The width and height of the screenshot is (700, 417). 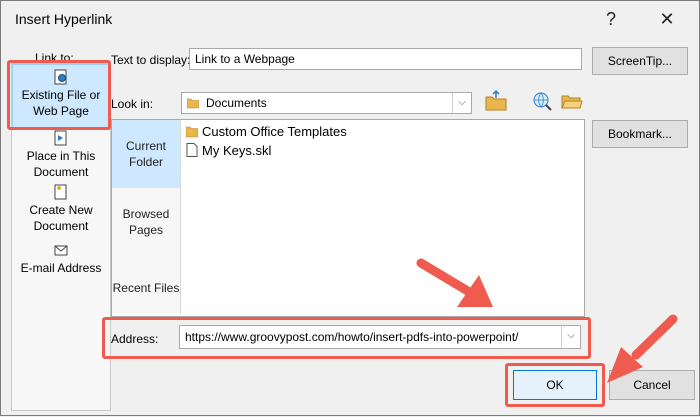 What do you see at coordinates (642, 348) in the screenshot?
I see `arrow-to-ok-button` at bounding box center [642, 348].